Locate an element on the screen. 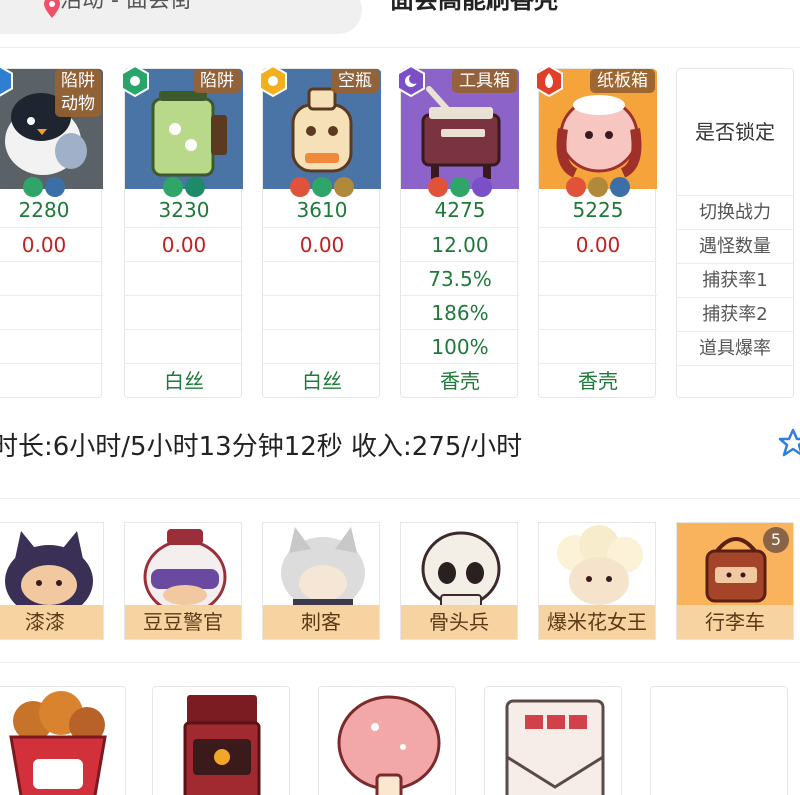 The image size is (800, 795). mushroom-item-icon is located at coordinates (389, 745).